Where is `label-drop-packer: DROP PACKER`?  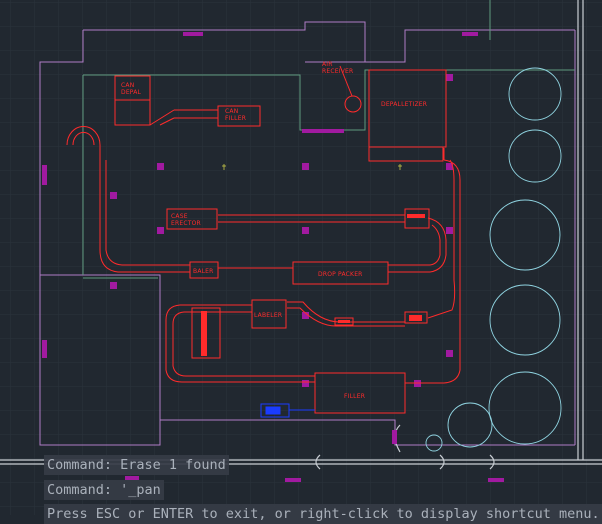
label-drop-packer: DROP PACKER is located at coordinates (340, 274).